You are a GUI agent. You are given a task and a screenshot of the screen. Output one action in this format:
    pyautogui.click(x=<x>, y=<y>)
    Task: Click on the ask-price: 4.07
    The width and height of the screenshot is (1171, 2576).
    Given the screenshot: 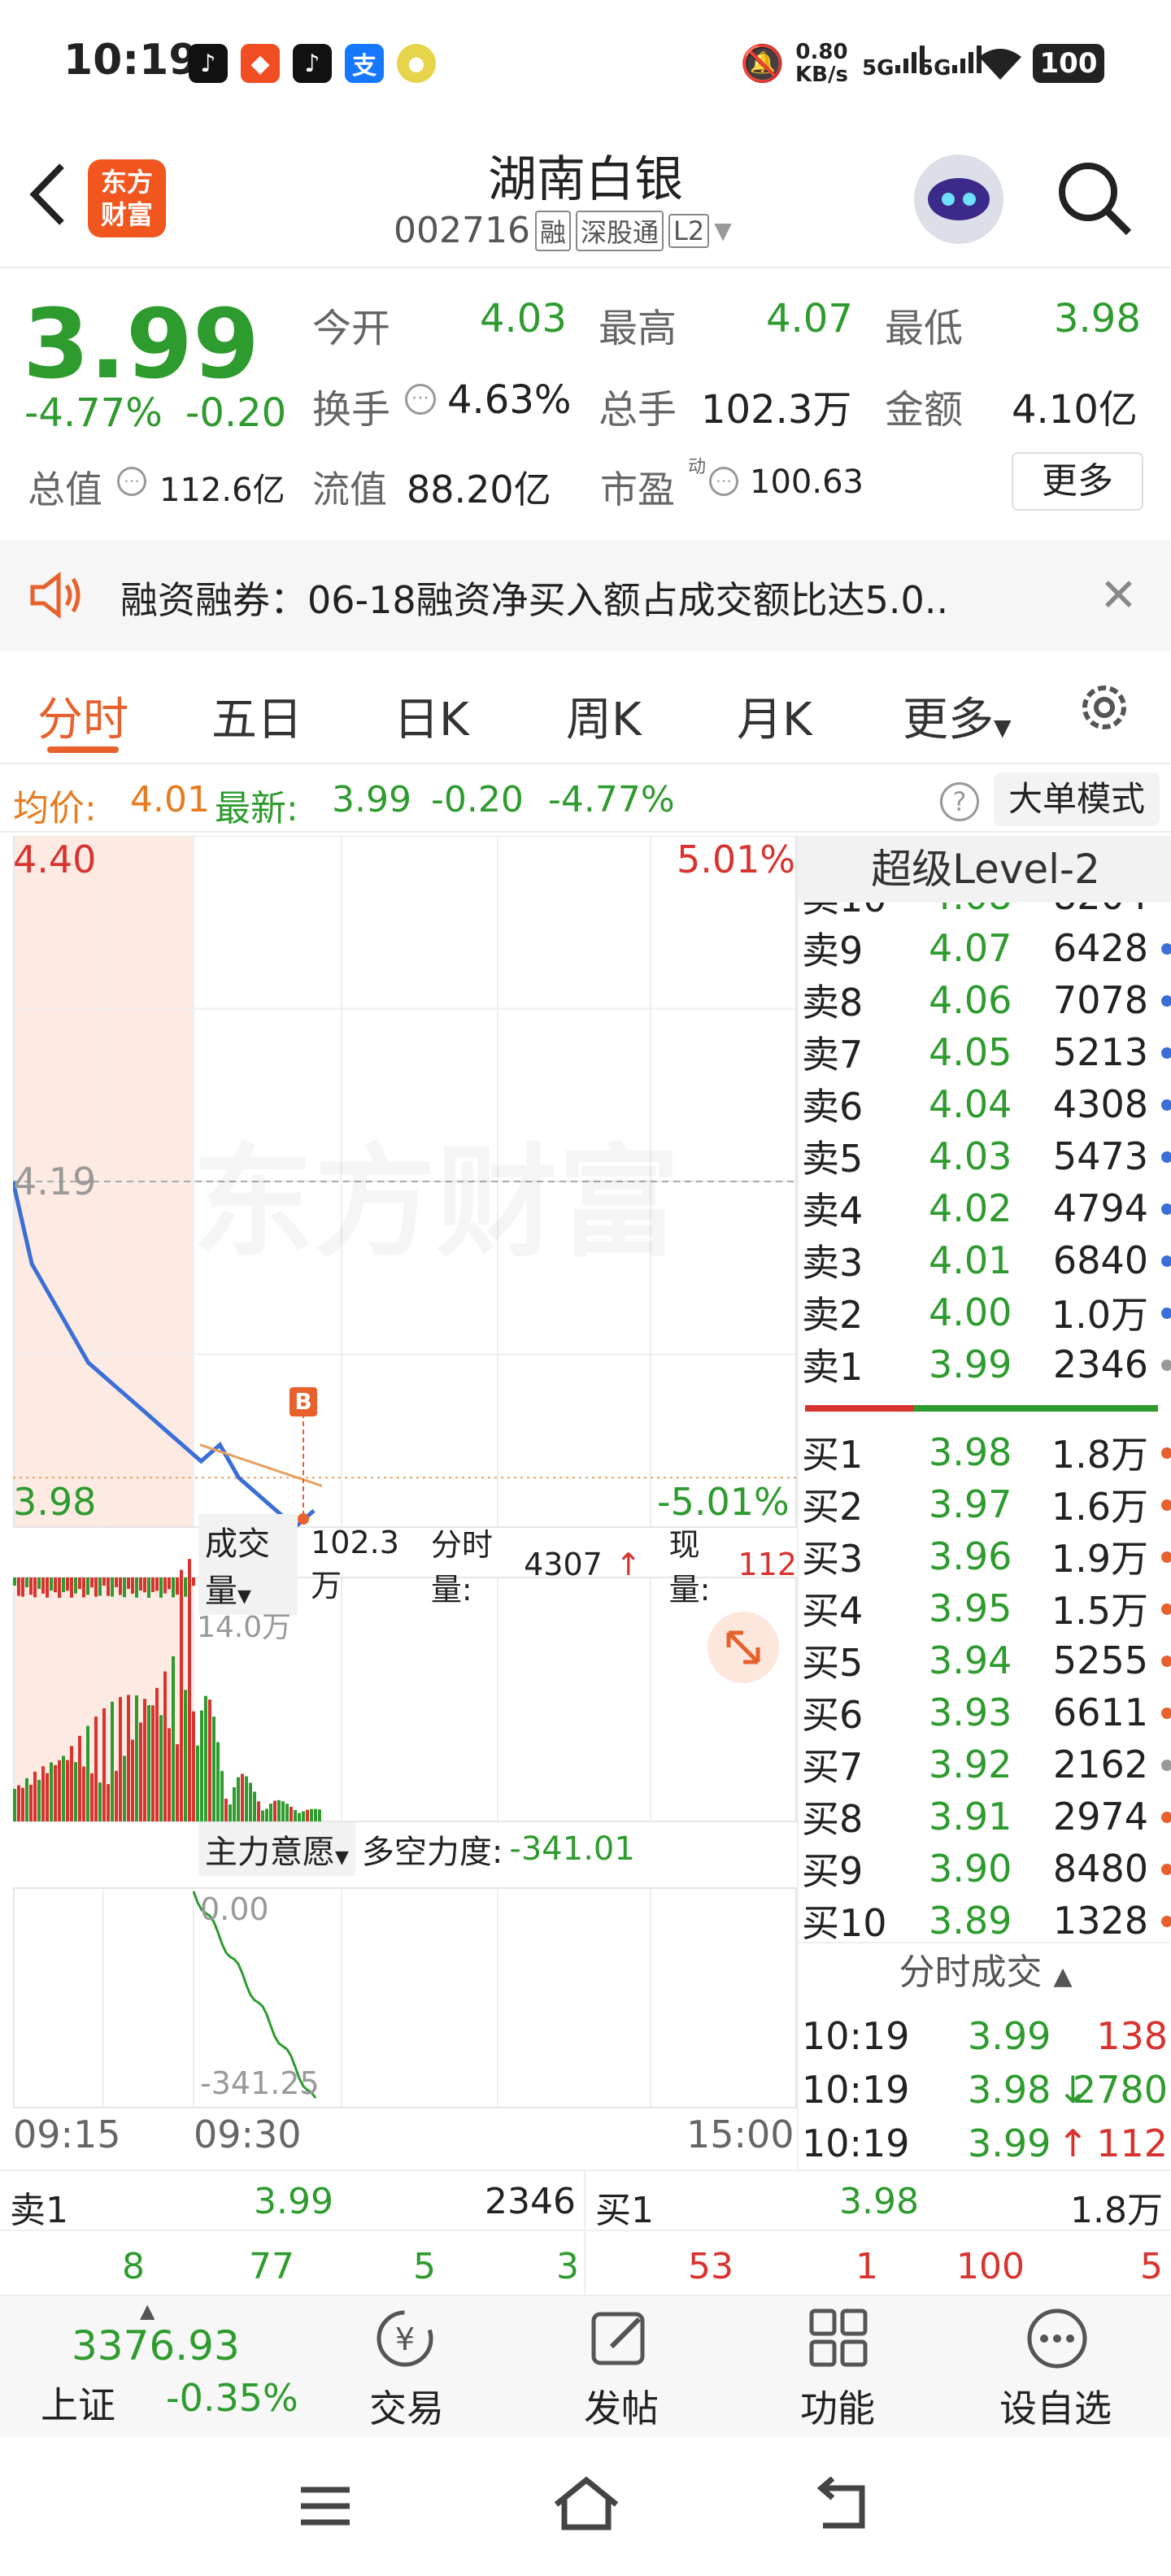 What is the action you would take?
    pyautogui.click(x=971, y=948)
    